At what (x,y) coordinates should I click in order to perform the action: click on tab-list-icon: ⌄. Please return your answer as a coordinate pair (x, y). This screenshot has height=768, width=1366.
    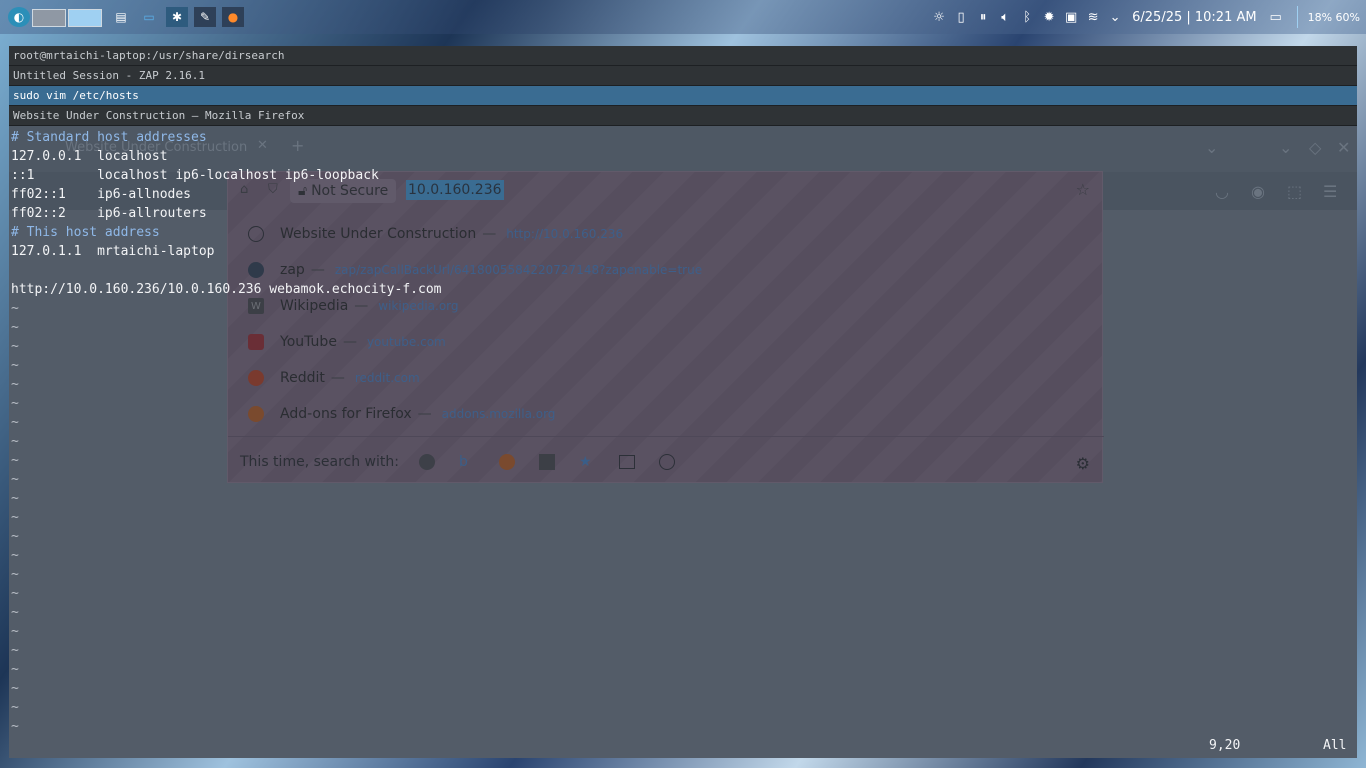
    Looking at the image, I should click on (1211, 147).